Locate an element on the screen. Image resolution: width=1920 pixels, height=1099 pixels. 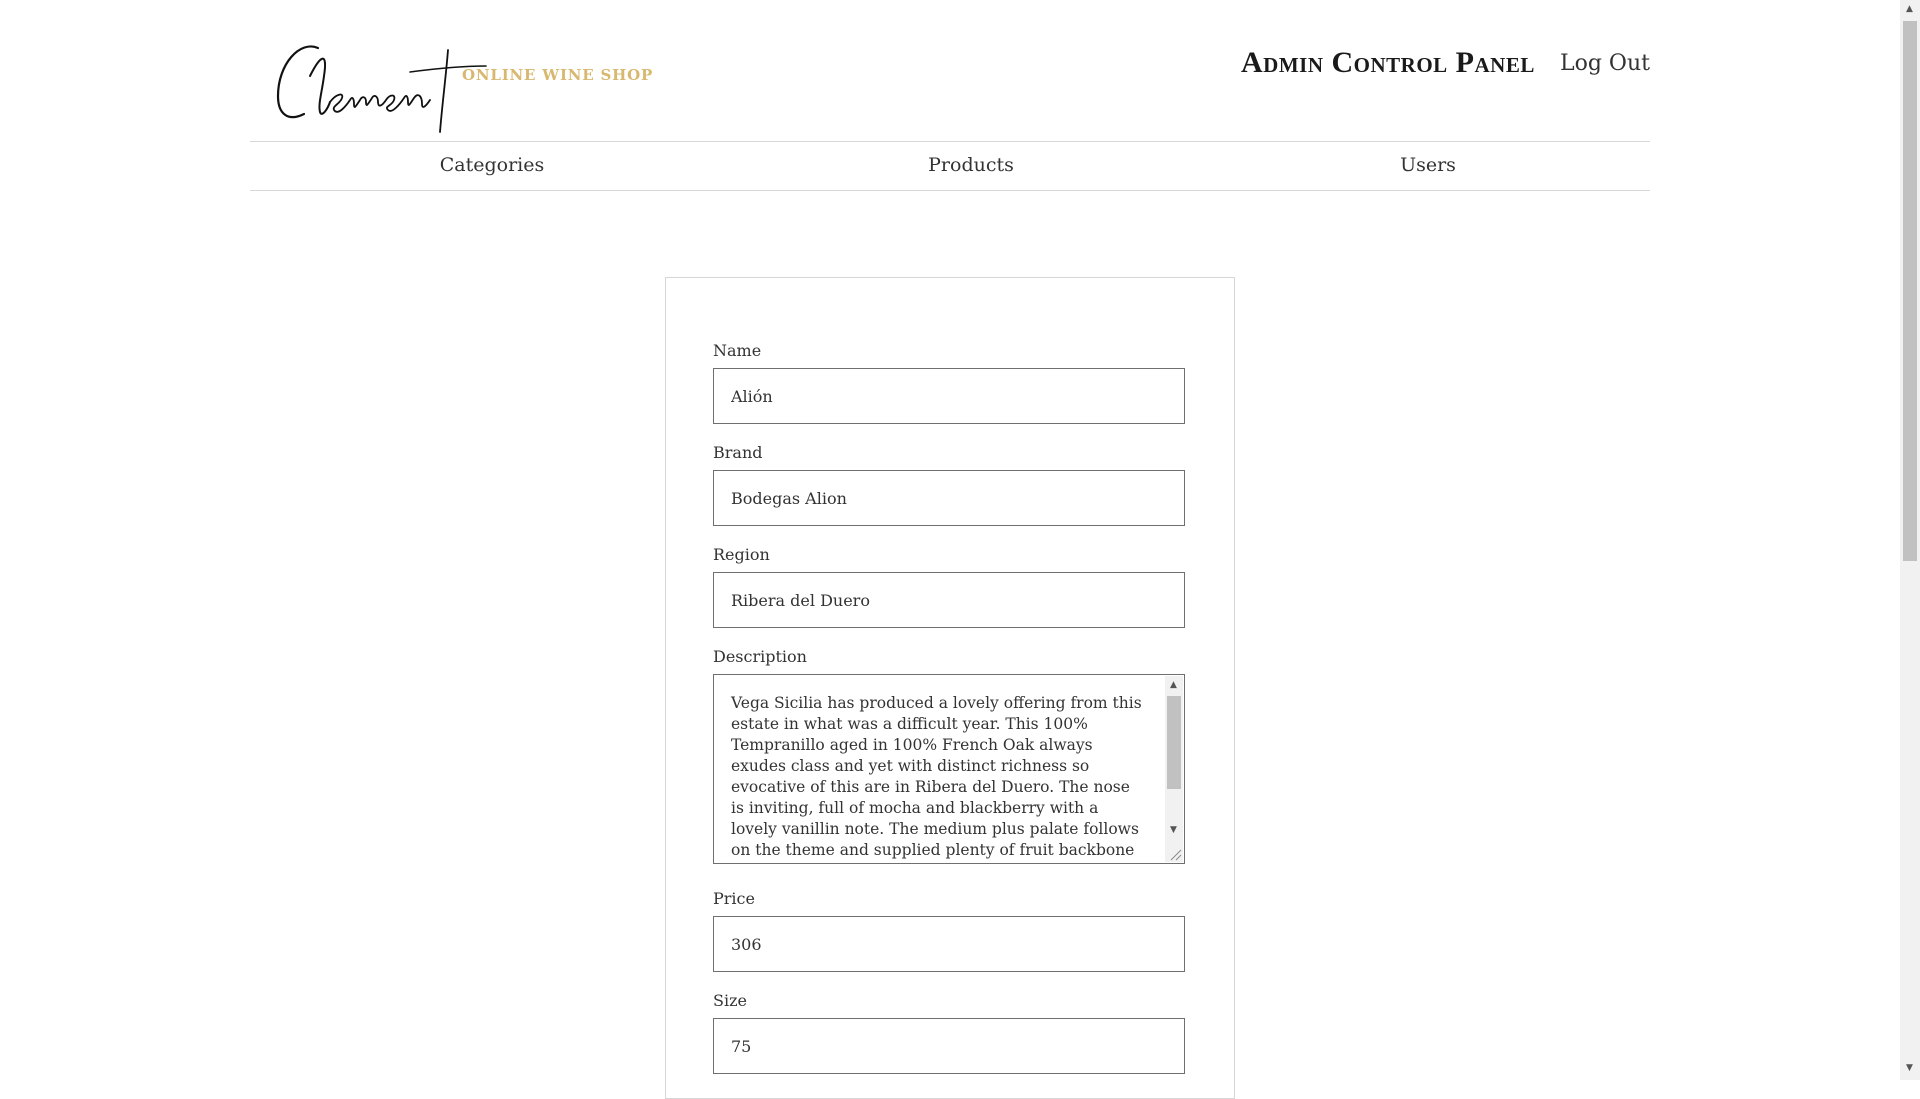
description-scrollbar: ▲ ▼ is located at coordinates (1174, 769).